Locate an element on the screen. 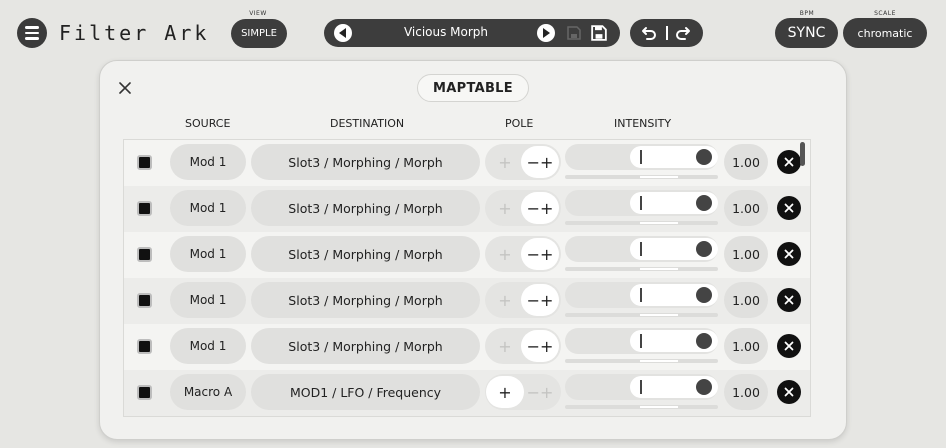 This screenshot has height=448, width=946. close-icon is located at coordinates (125, 88).